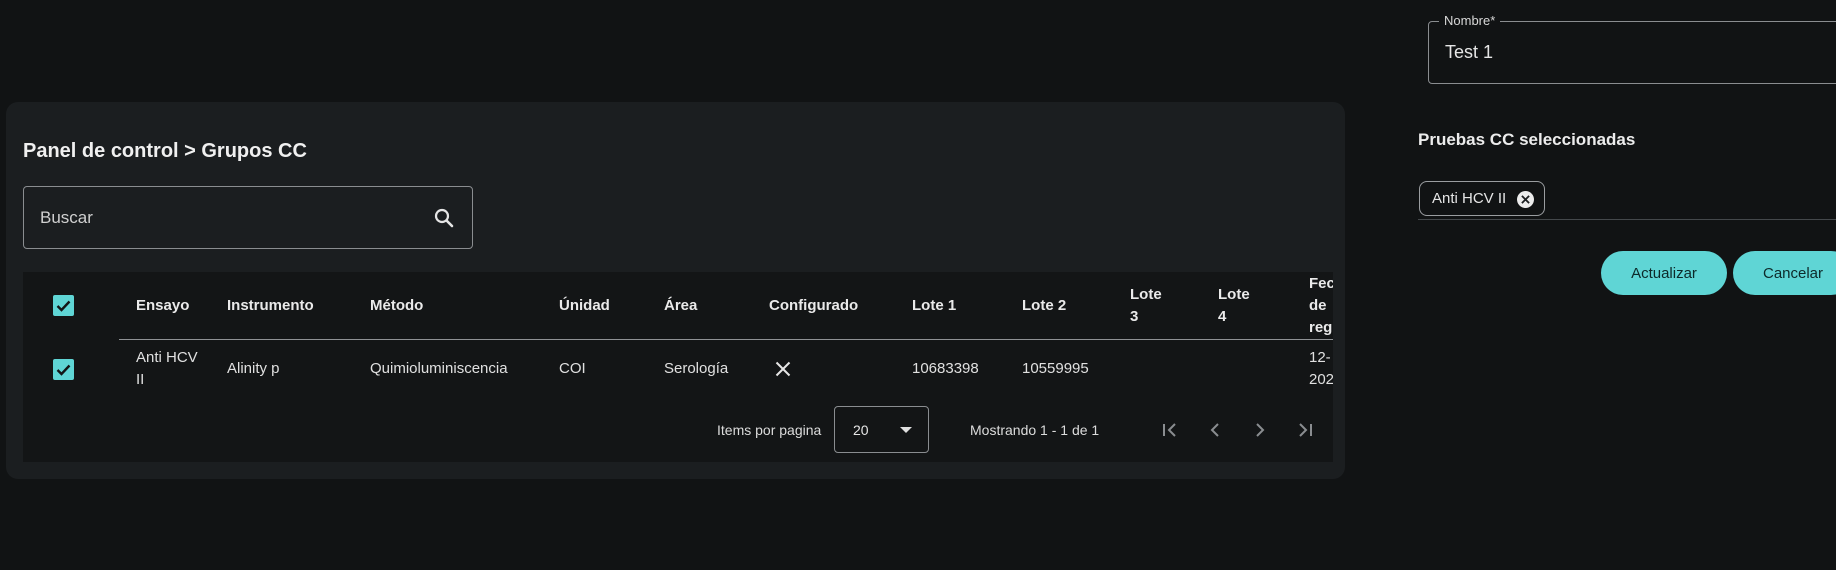 This screenshot has height=570, width=1836. I want to click on cell-unidad: COI, so click(572, 368).